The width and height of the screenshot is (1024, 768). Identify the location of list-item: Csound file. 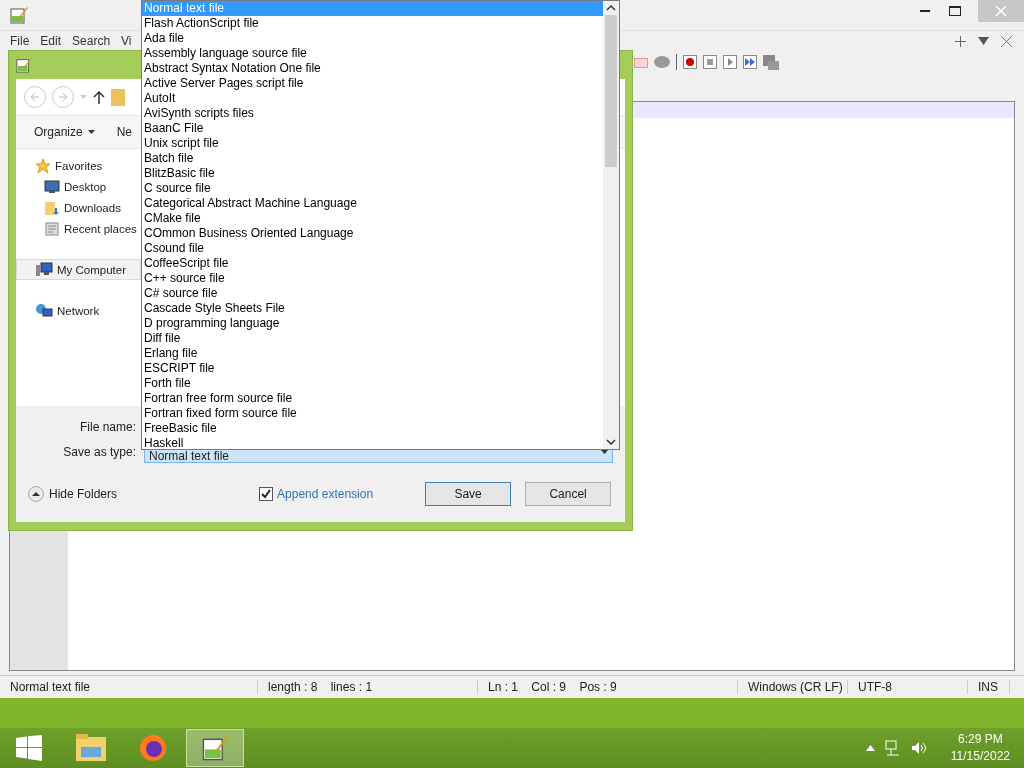
(372, 248).